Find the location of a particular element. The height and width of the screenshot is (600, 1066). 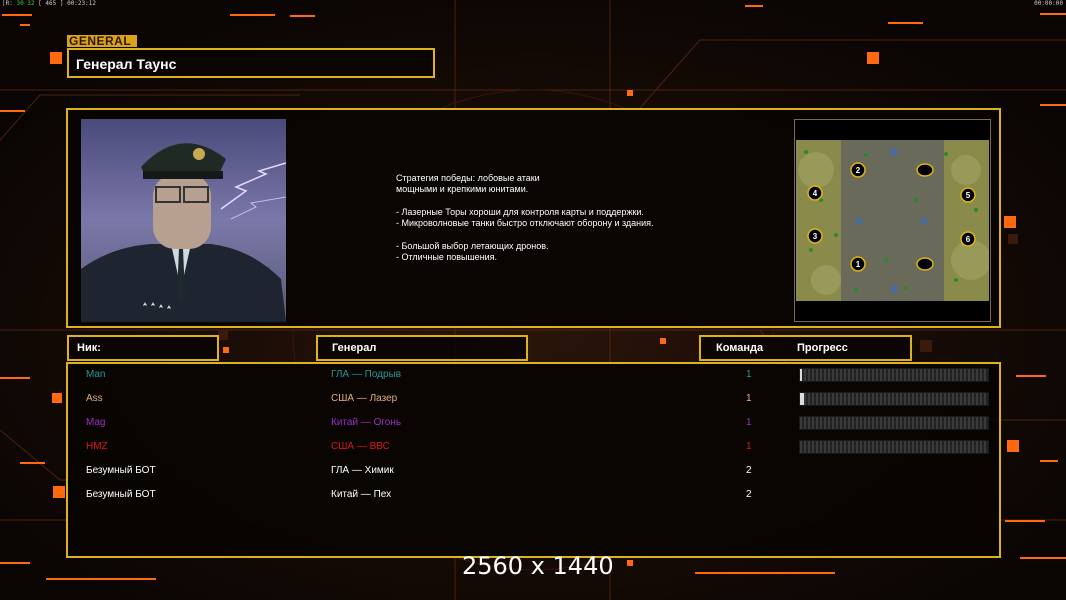

player-nick: Man is located at coordinates (96, 374).